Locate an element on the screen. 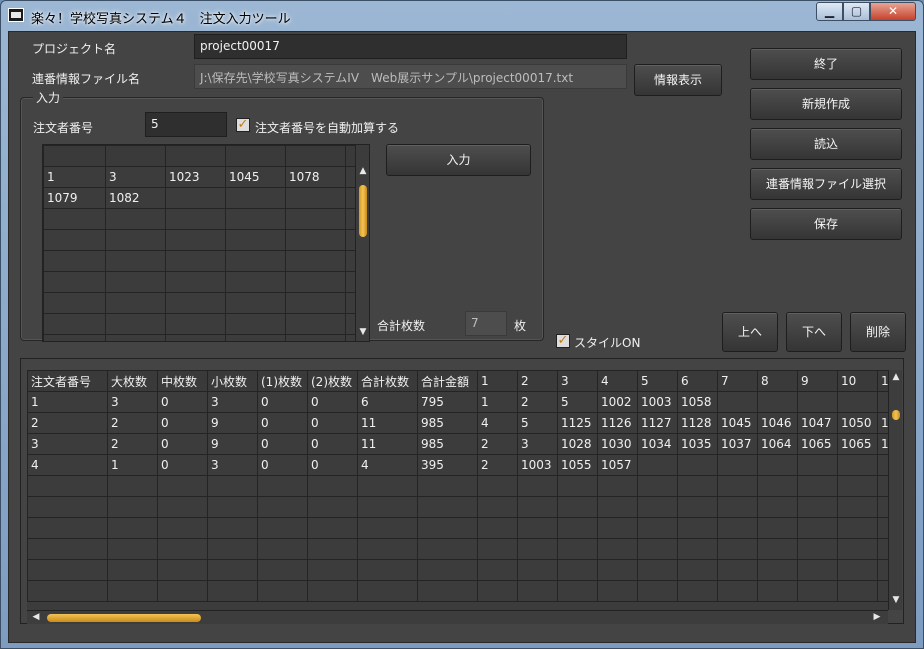 The image size is (924, 649). orders-row: 1 3 0 3 0 0 6 795 1 2 5 1002 1003 1058 is located at coordinates (457, 402).